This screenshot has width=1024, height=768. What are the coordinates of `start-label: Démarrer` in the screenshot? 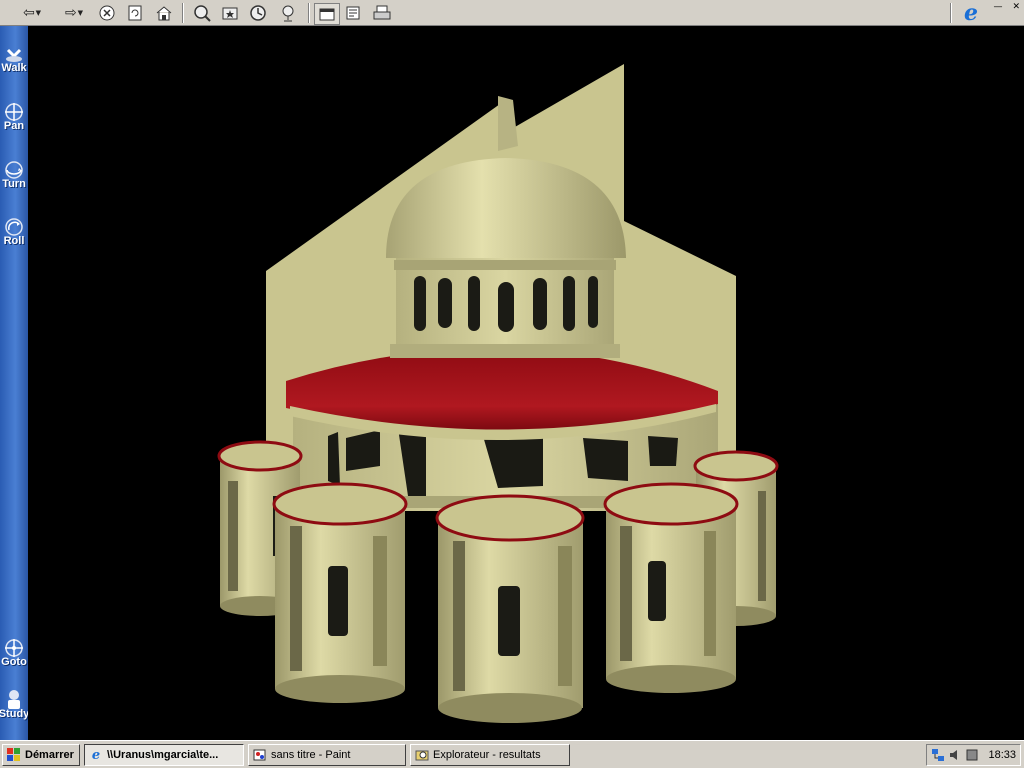 It's located at (49, 755).